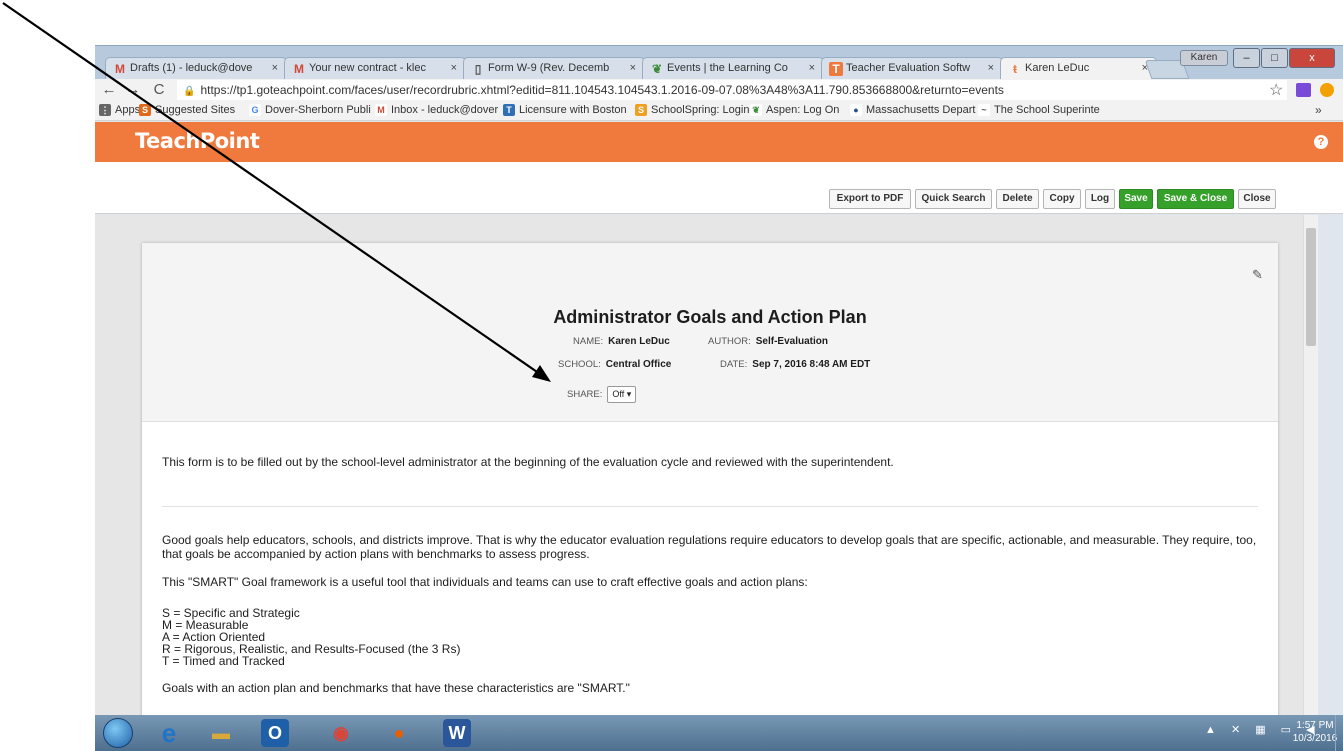 The height and width of the screenshot is (751, 1343). I want to click on teachpoint-header: TeachPoint ?, so click(719, 142).